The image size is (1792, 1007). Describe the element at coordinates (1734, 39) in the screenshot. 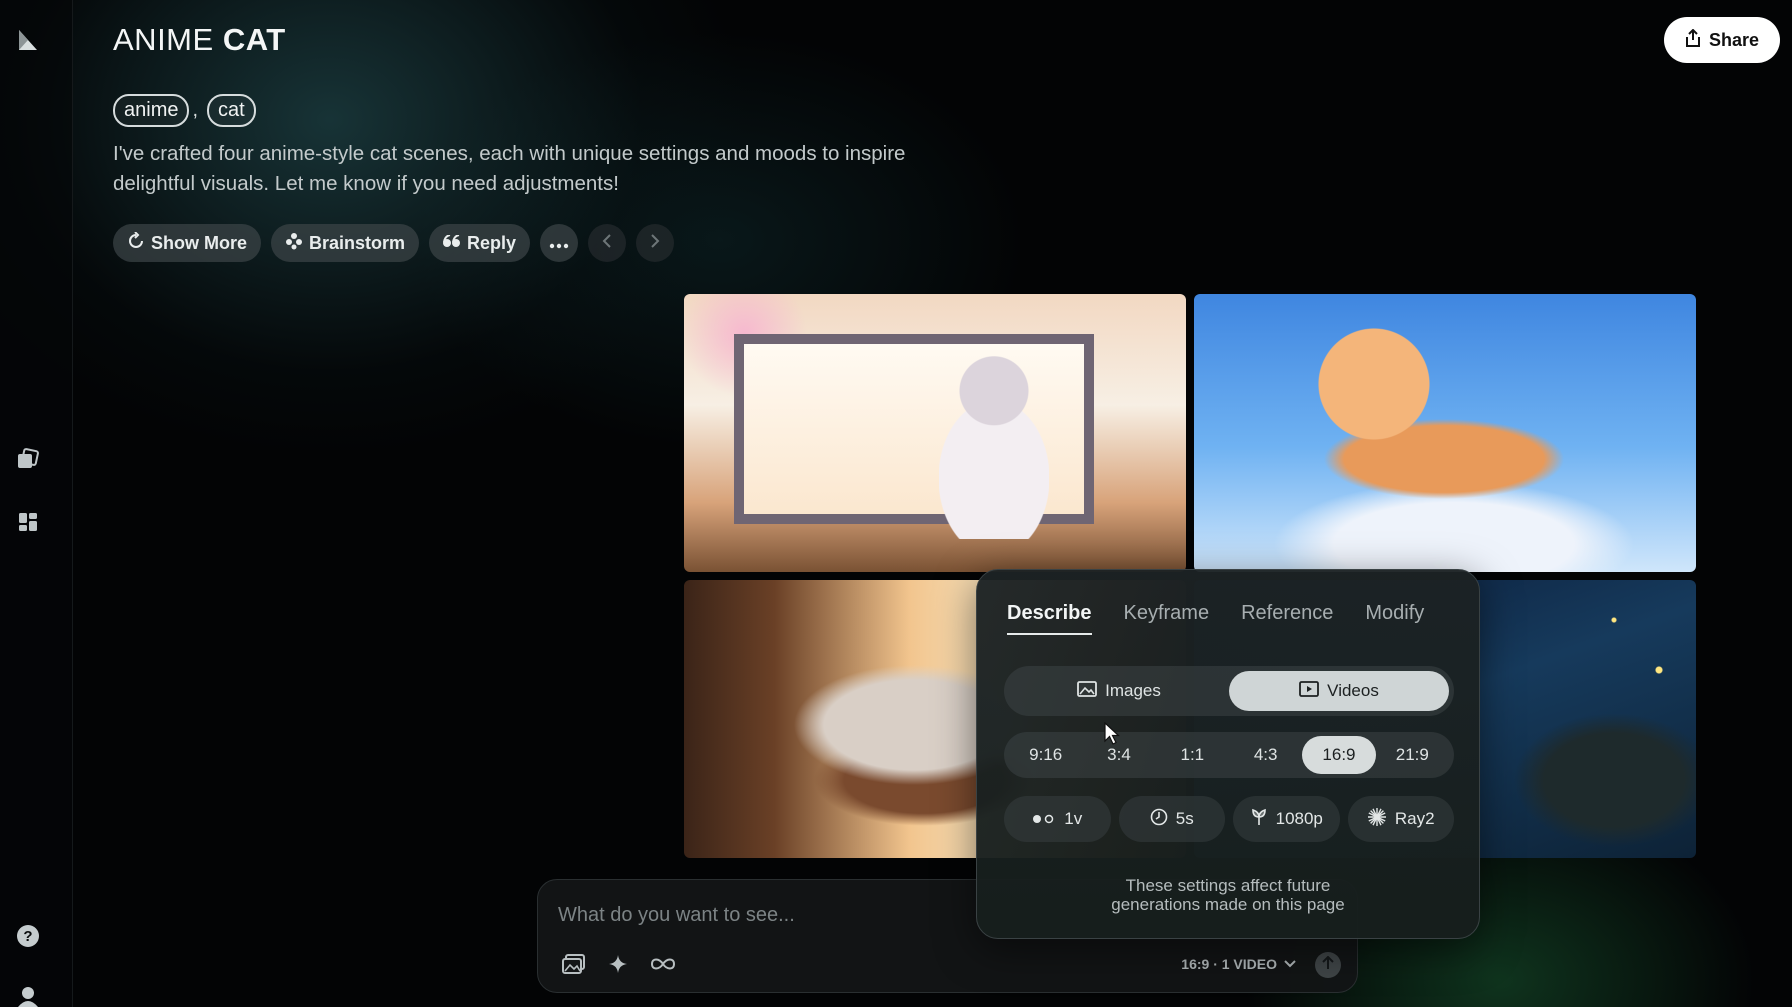

I see `share-label: Share` at that location.